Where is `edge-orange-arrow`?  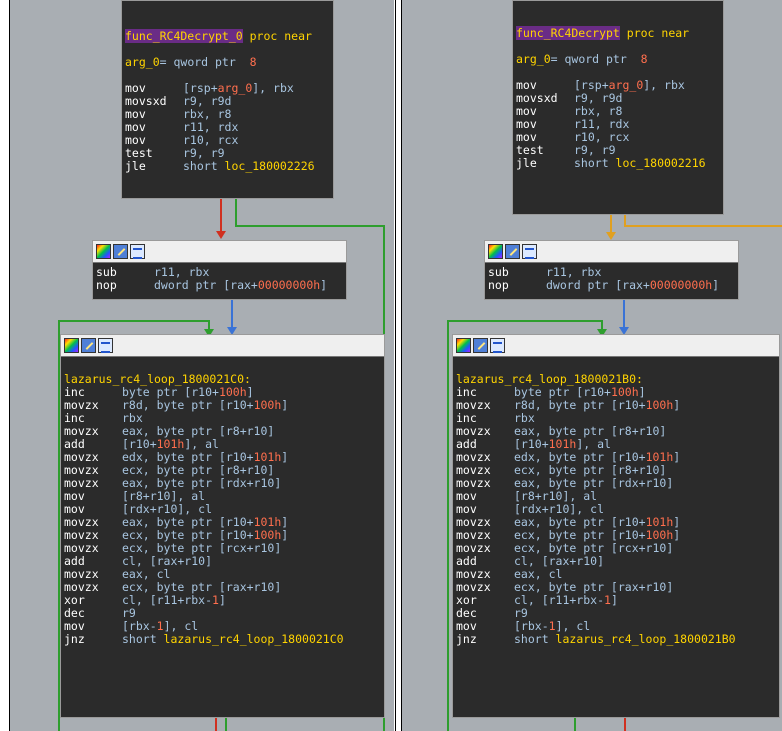
edge-orange-arrow is located at coordinates (611, 236).